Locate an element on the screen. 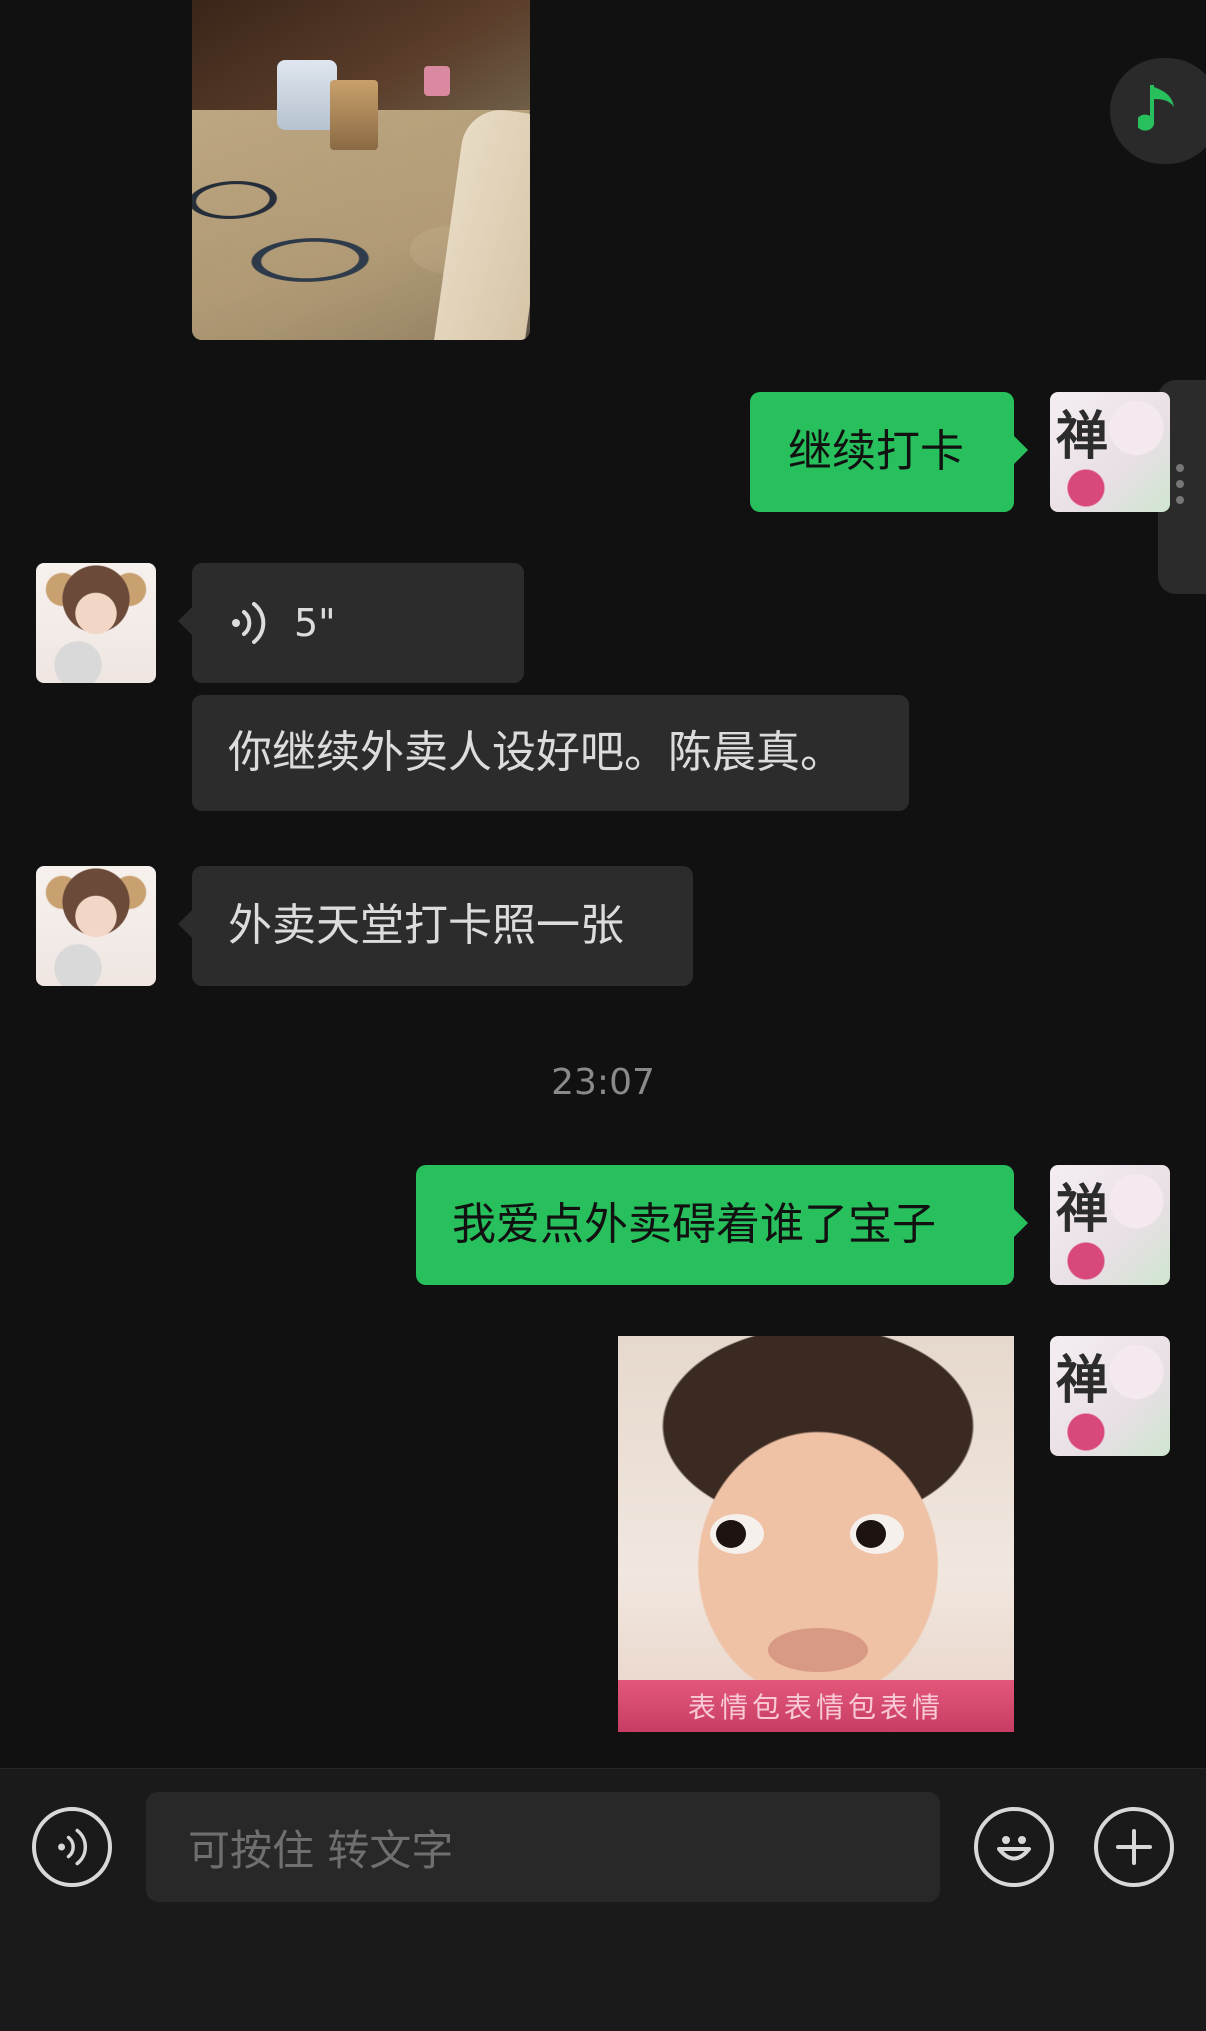  music-player-button is located at coordinates (1158, 111).